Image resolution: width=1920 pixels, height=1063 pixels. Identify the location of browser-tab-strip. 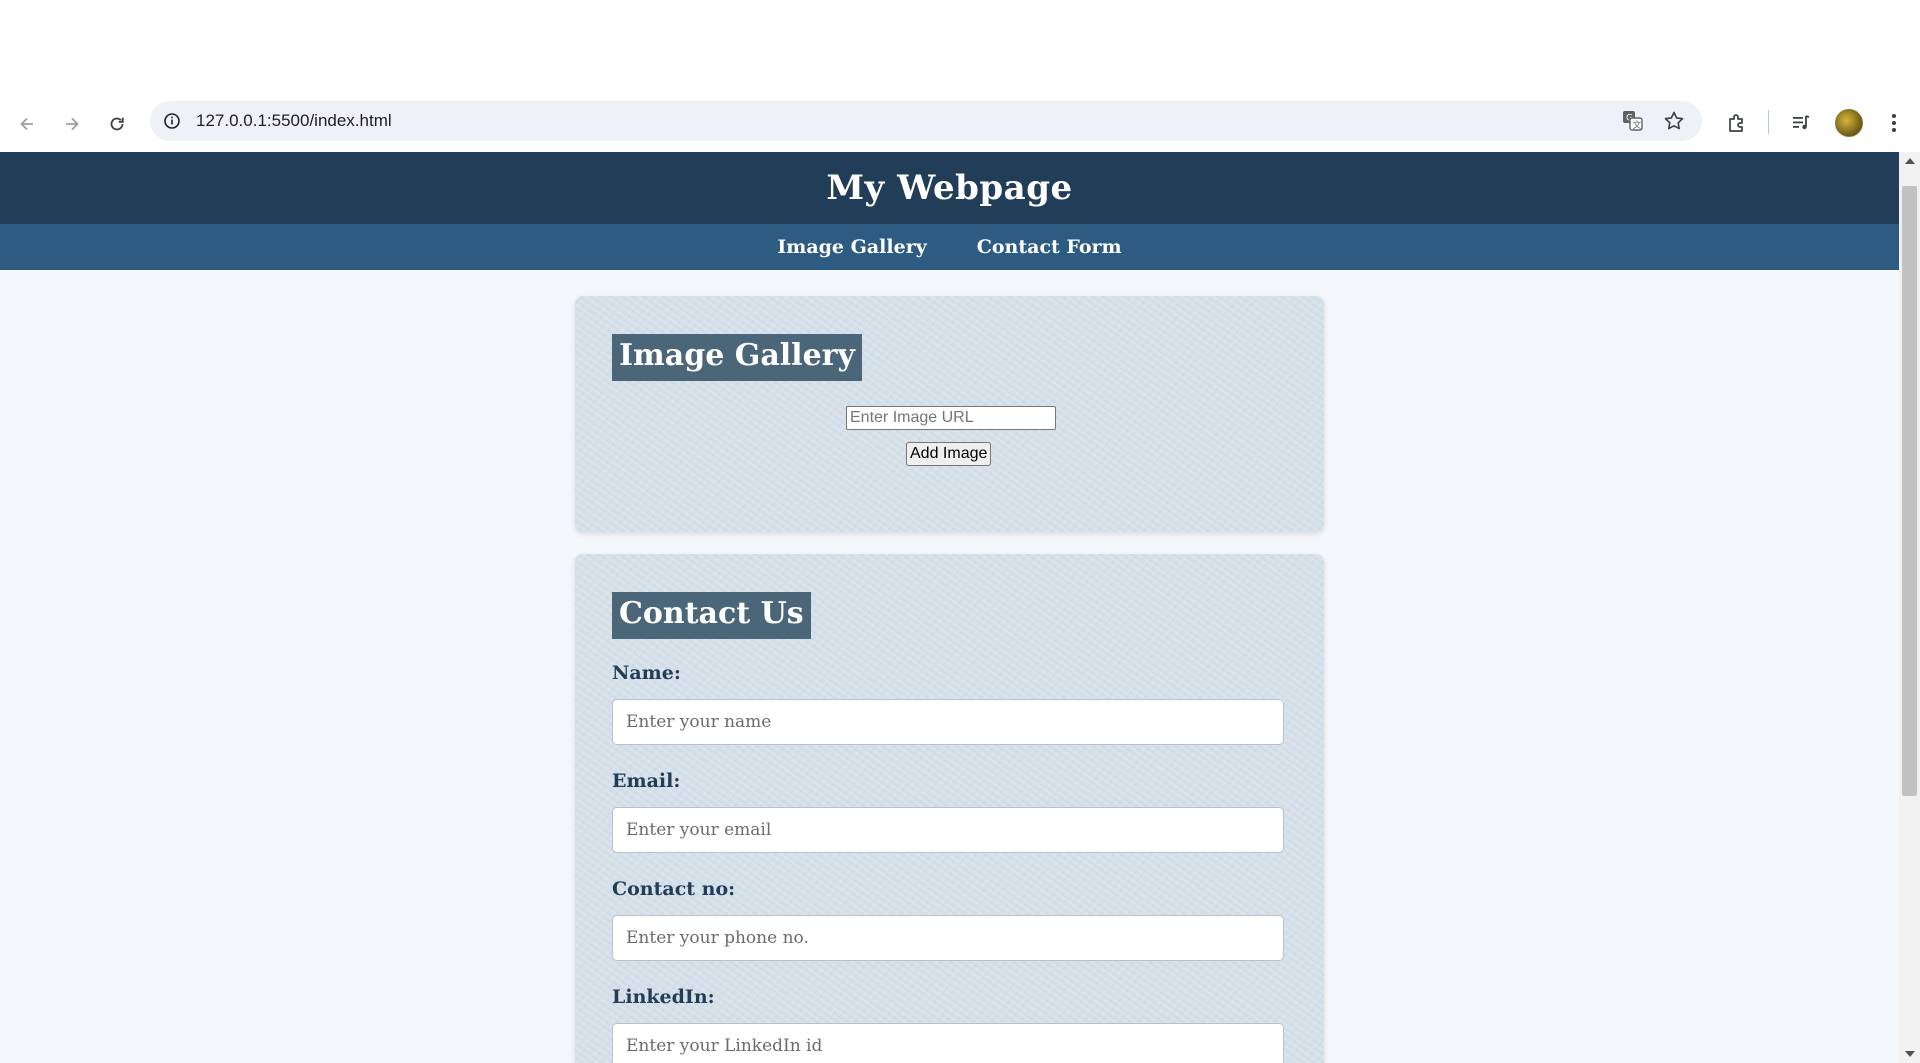
(960, 49).